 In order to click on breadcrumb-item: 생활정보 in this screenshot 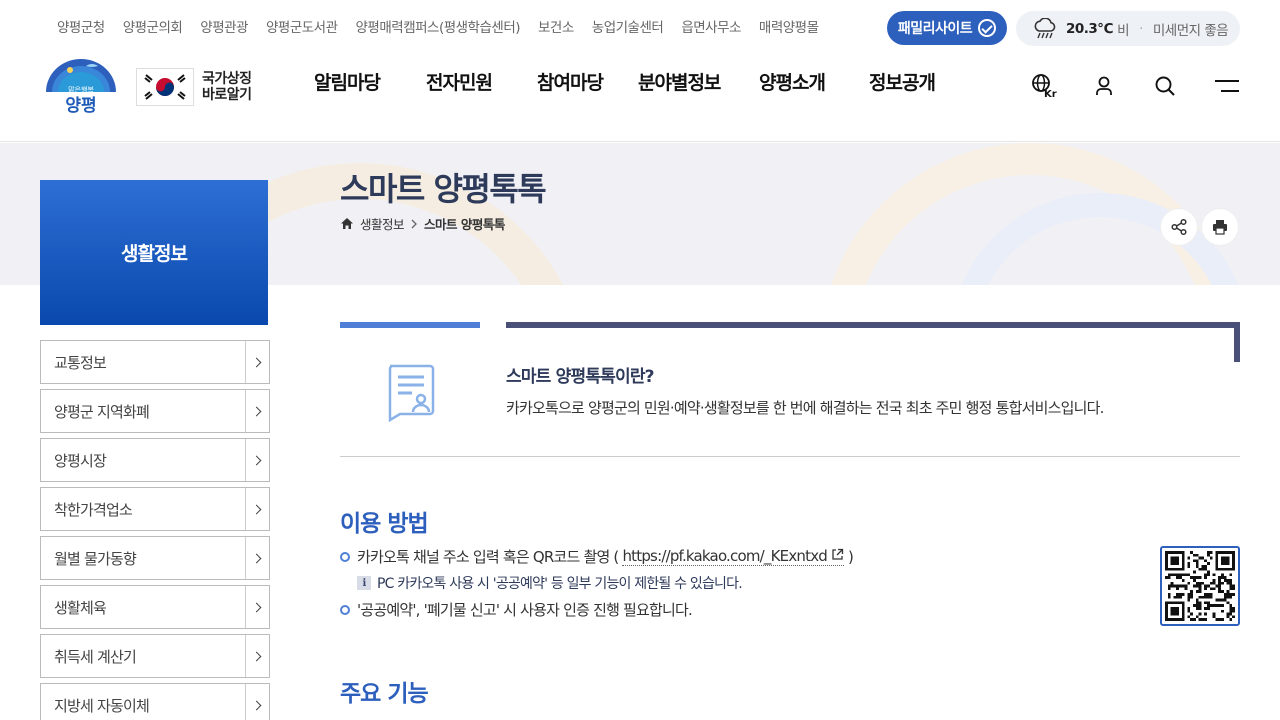, I will do `click(382, 223)`.